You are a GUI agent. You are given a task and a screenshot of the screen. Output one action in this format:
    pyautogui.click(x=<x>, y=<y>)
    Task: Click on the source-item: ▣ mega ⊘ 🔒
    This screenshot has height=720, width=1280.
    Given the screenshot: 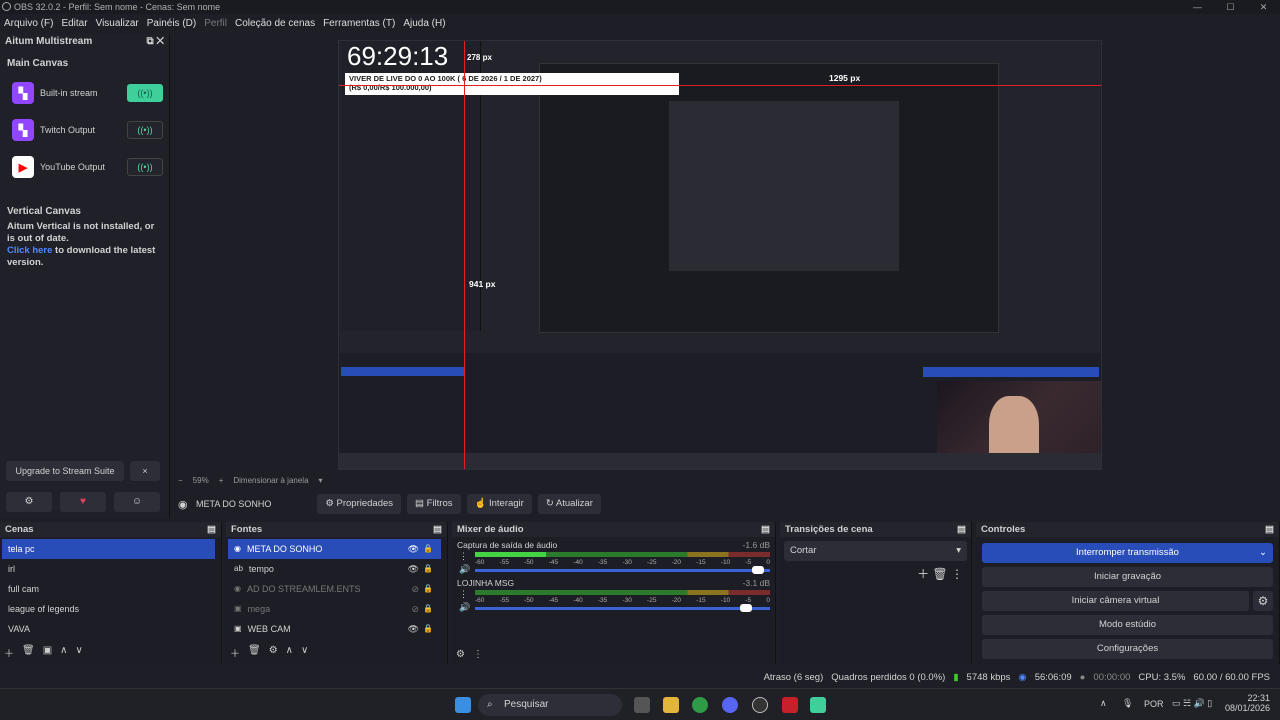 What is the action you would take?
    pyautogui.click(x=334, y=609)
    